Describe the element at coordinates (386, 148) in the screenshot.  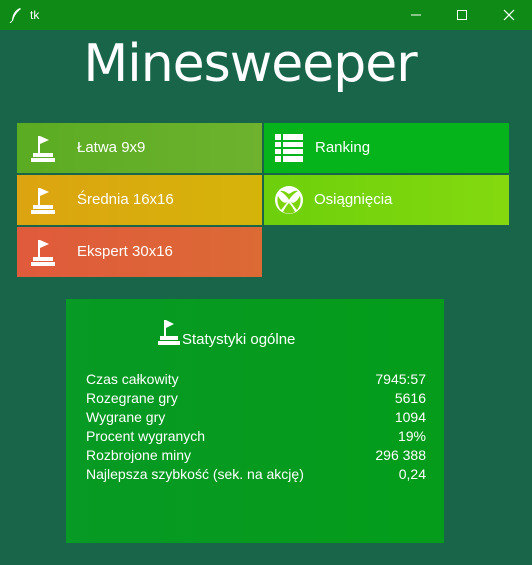
I see `tile-ranking: Ranking` at that location.